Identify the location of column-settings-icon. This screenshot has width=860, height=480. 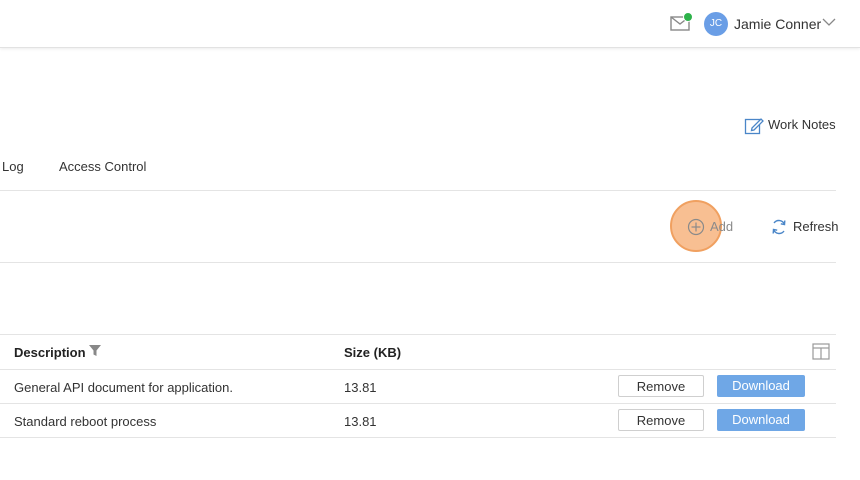
(821, 351).